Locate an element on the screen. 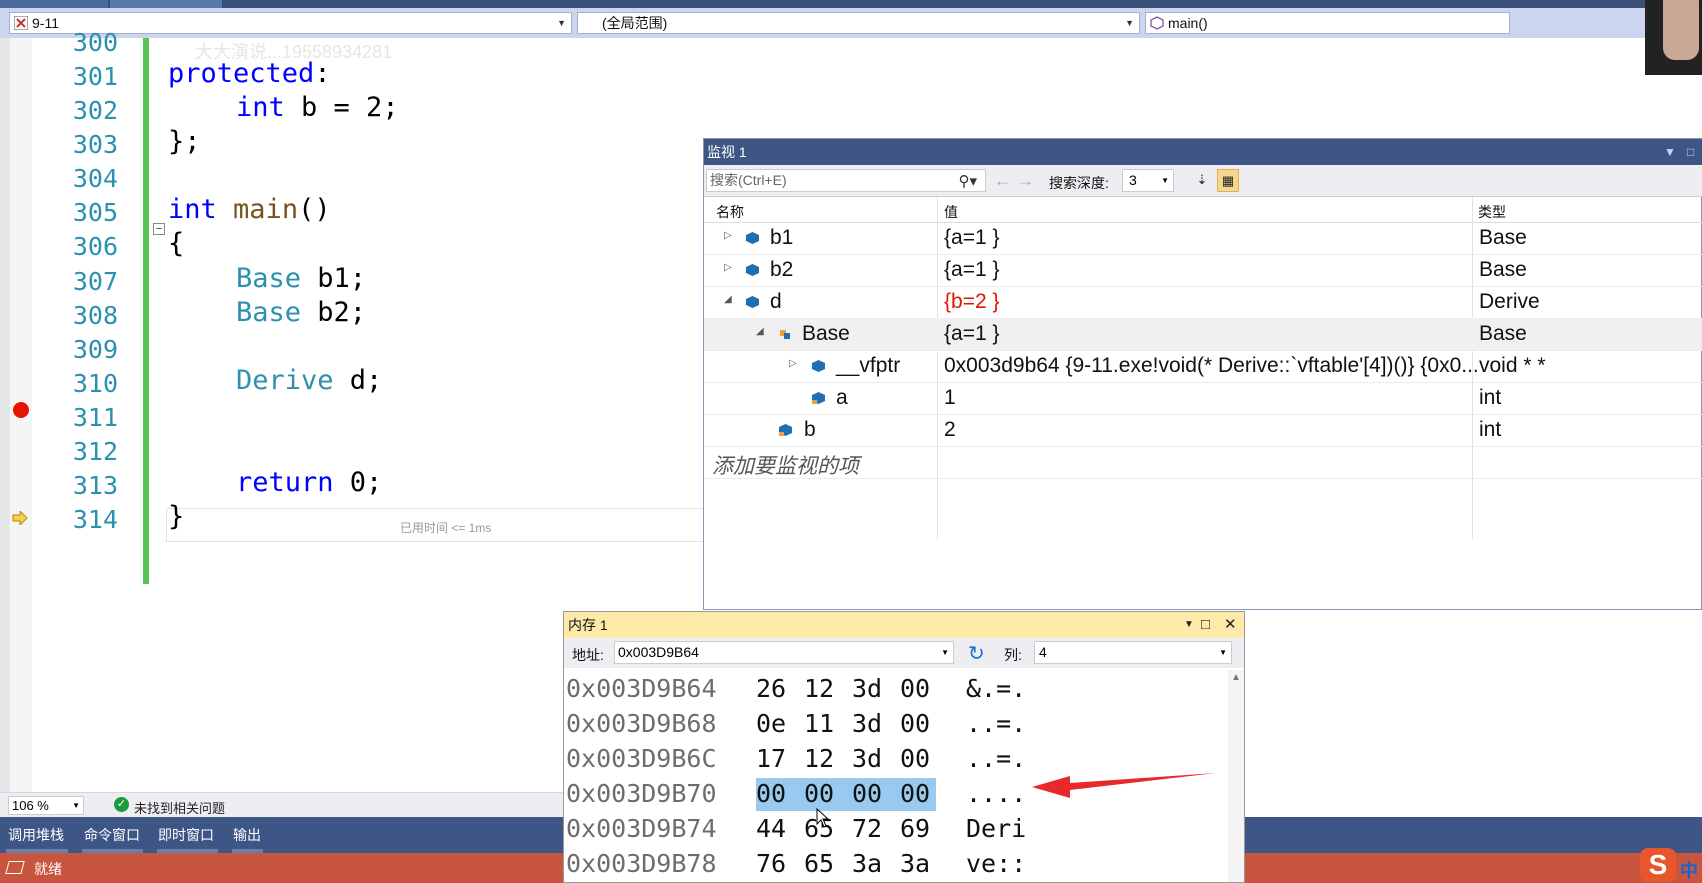  search-depth-combo: 3 ▼ is located at coordinates (1148, 180).